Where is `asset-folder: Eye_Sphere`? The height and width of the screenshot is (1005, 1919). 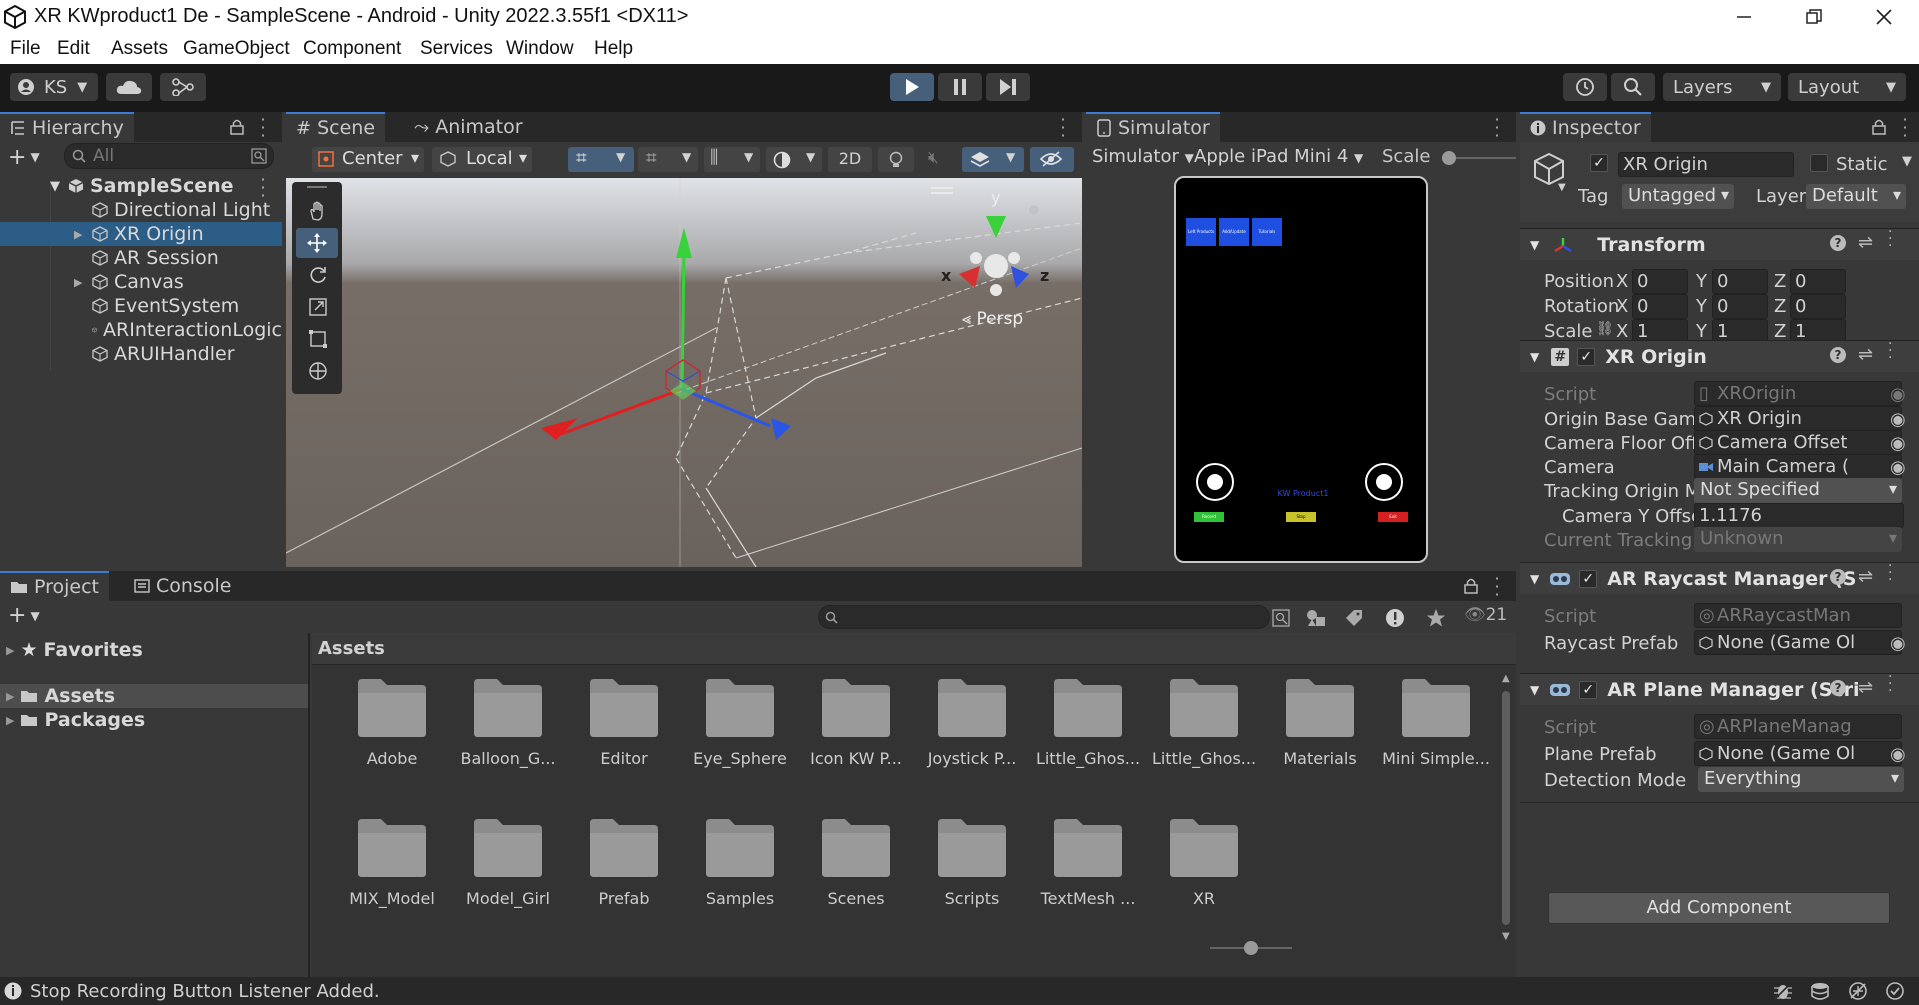 asset-folder: Eye_Sphere is located at coordinates (740, 722).